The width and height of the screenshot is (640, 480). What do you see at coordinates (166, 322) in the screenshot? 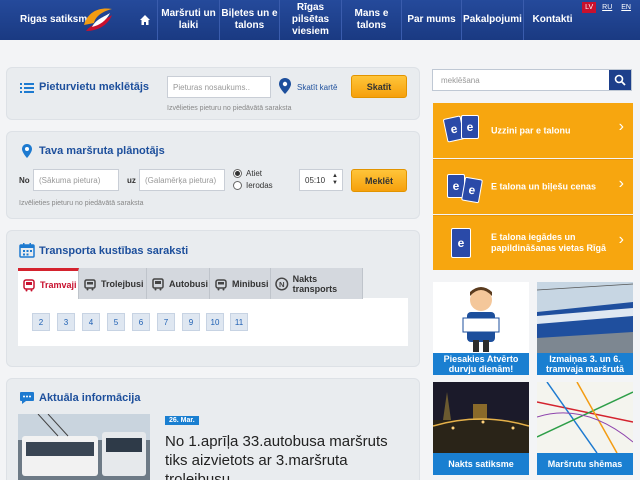
I see `route-number-button: 7` at bounding box center [166, 322].